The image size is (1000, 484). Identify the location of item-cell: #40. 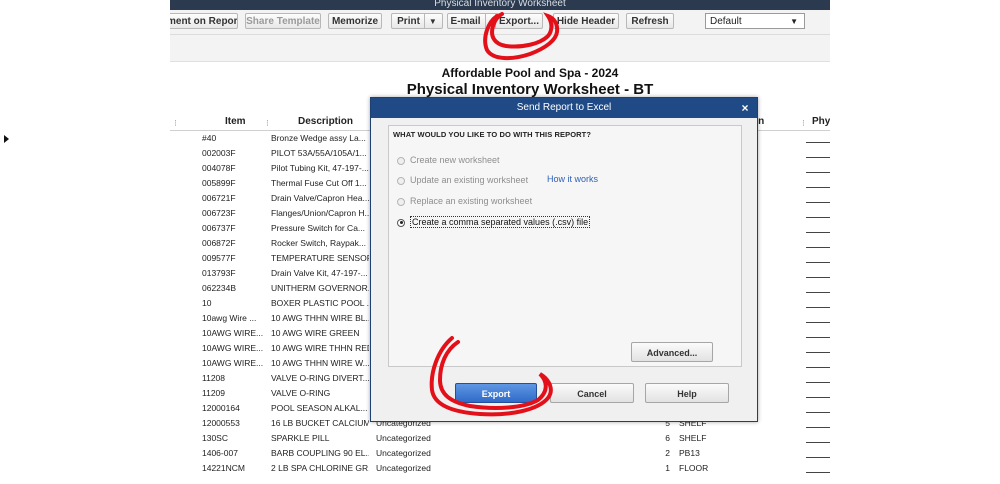
(209, 138).